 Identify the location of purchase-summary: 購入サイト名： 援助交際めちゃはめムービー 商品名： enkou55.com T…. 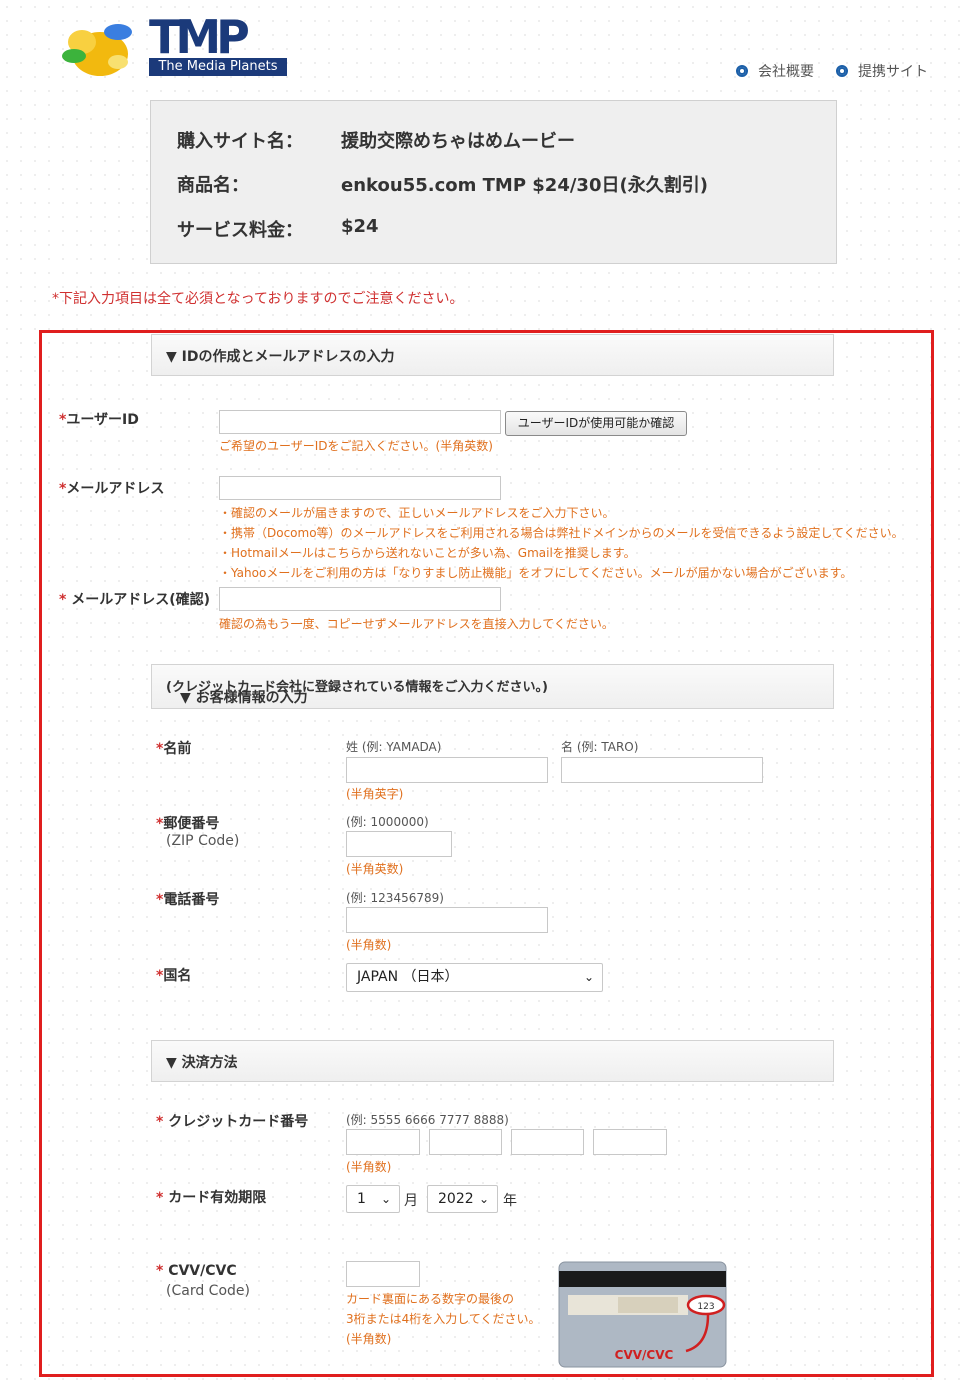
(493, 182).